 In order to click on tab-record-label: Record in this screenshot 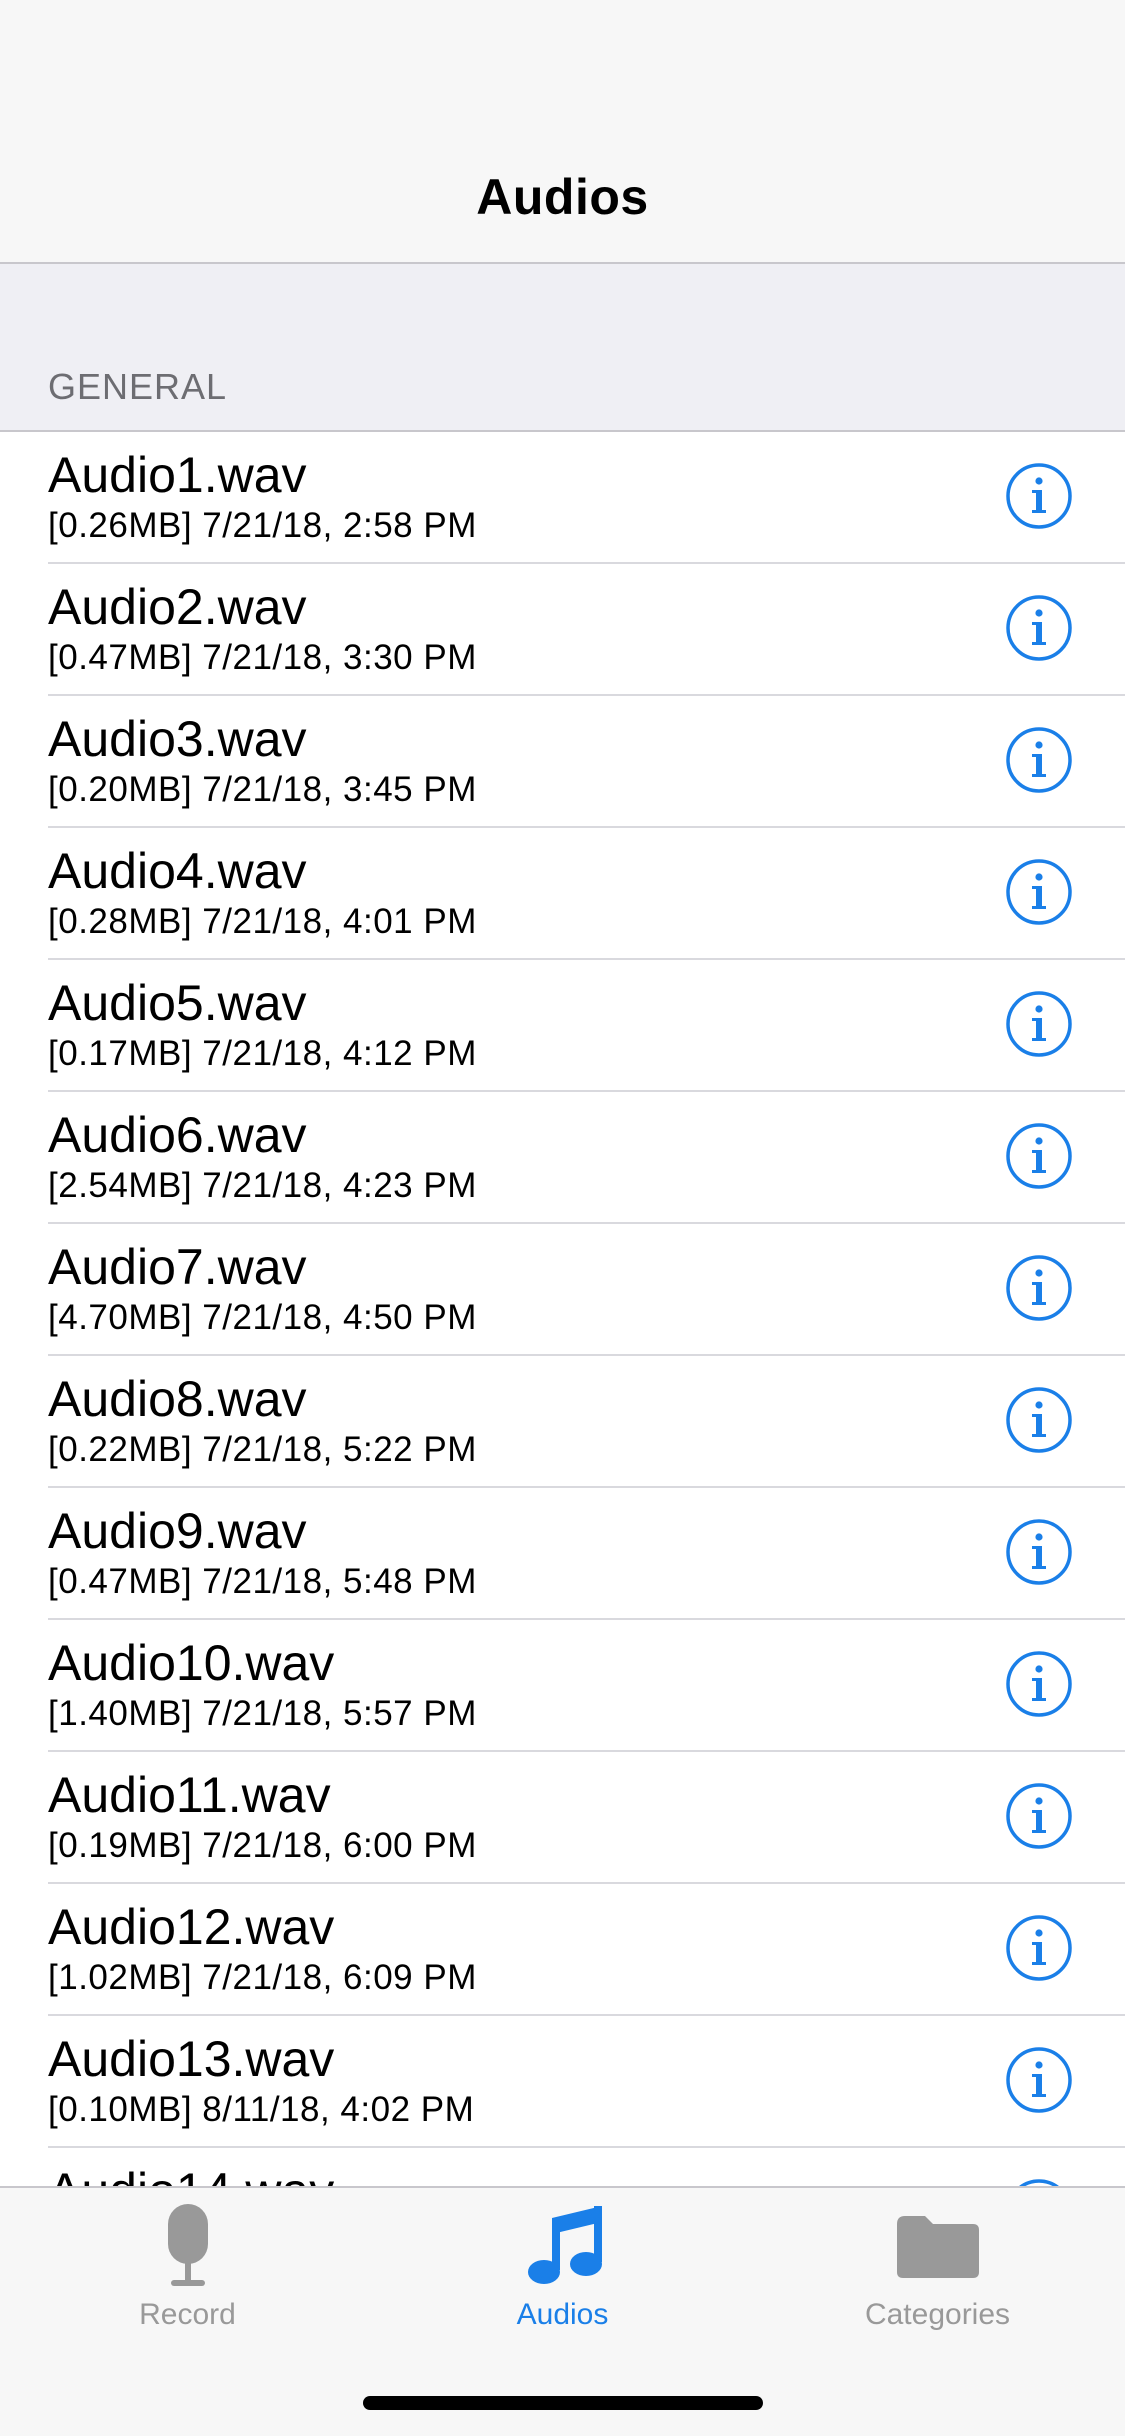, I will do `click(187, 2314)`.